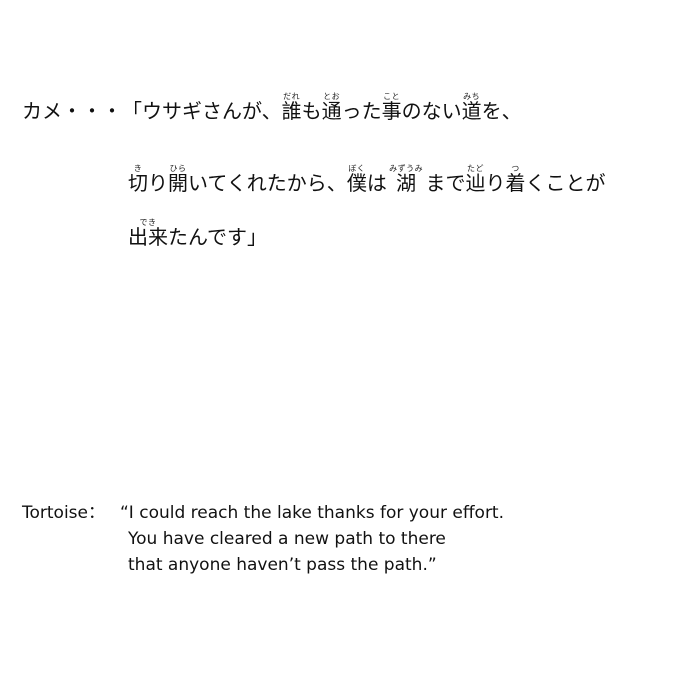 This screenshot has width=673, height=673. What do you see at coordinates (356, 179) in the screenshot?
I see `ruby-word: 僕ぼく` at bounding box center [356, 179].